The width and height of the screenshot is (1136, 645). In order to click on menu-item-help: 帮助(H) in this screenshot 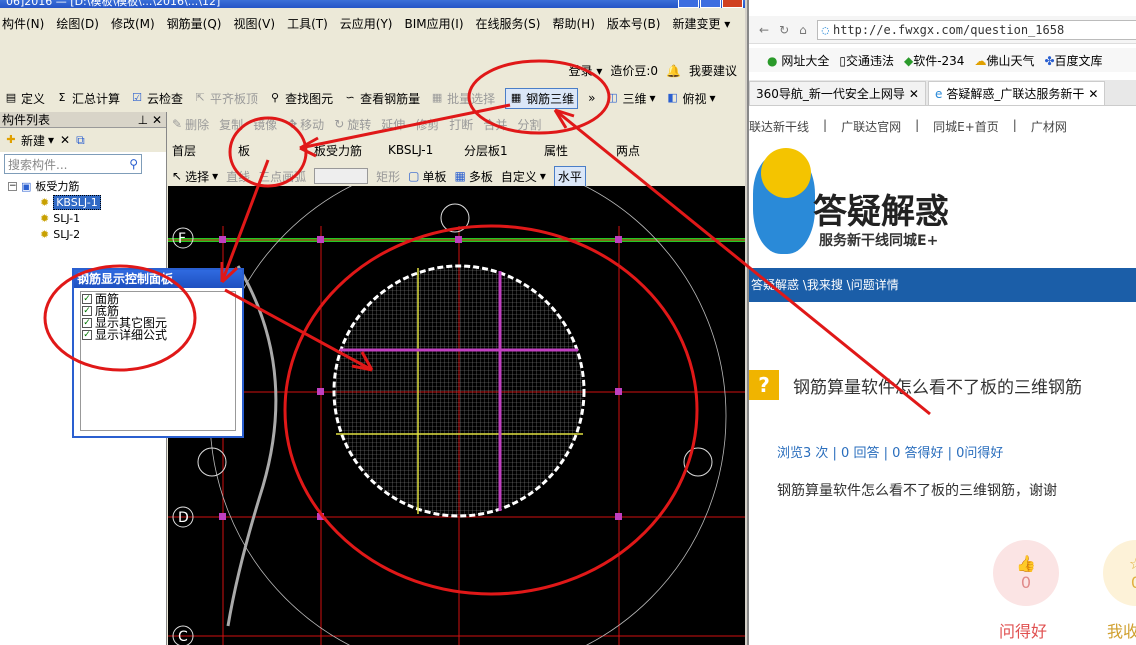, I will do `click(573, 23)`.